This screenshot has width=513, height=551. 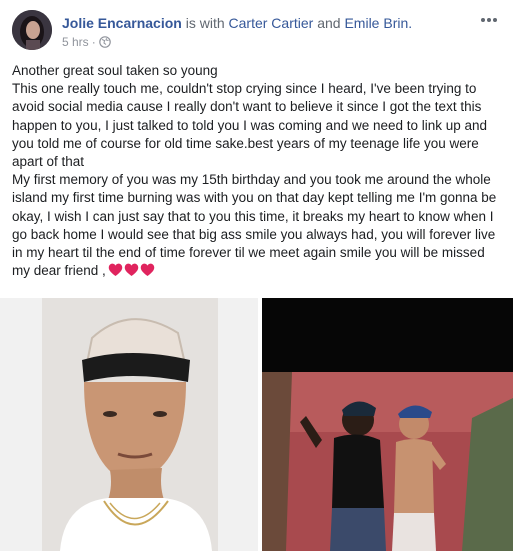 What do you see at coordinates (271, 23) in the screenshot?
I see `tagged-friend-link: Carter Cartier` at bounding box center [271, 23].